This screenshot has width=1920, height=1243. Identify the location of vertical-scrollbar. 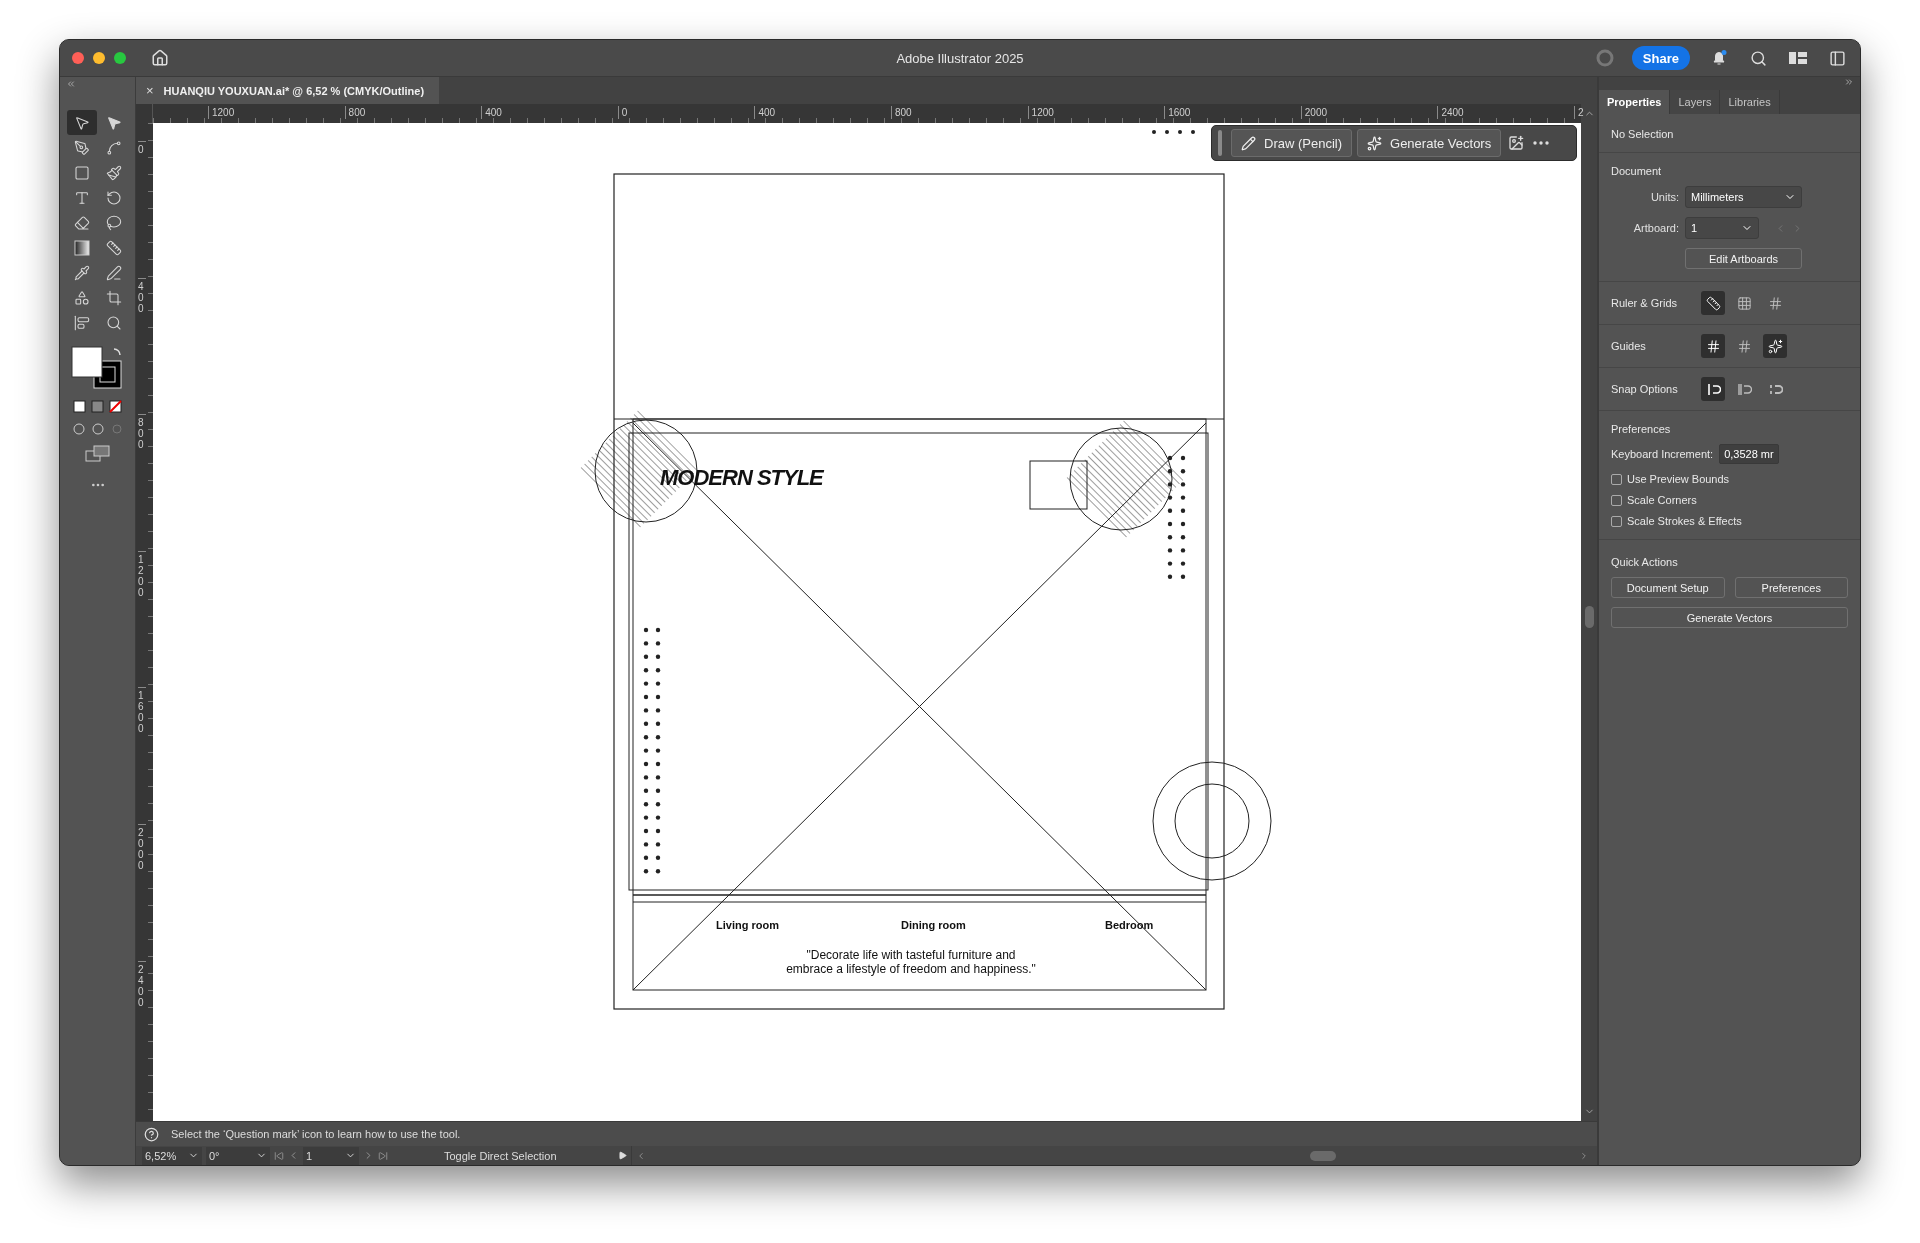
(1589, 622).